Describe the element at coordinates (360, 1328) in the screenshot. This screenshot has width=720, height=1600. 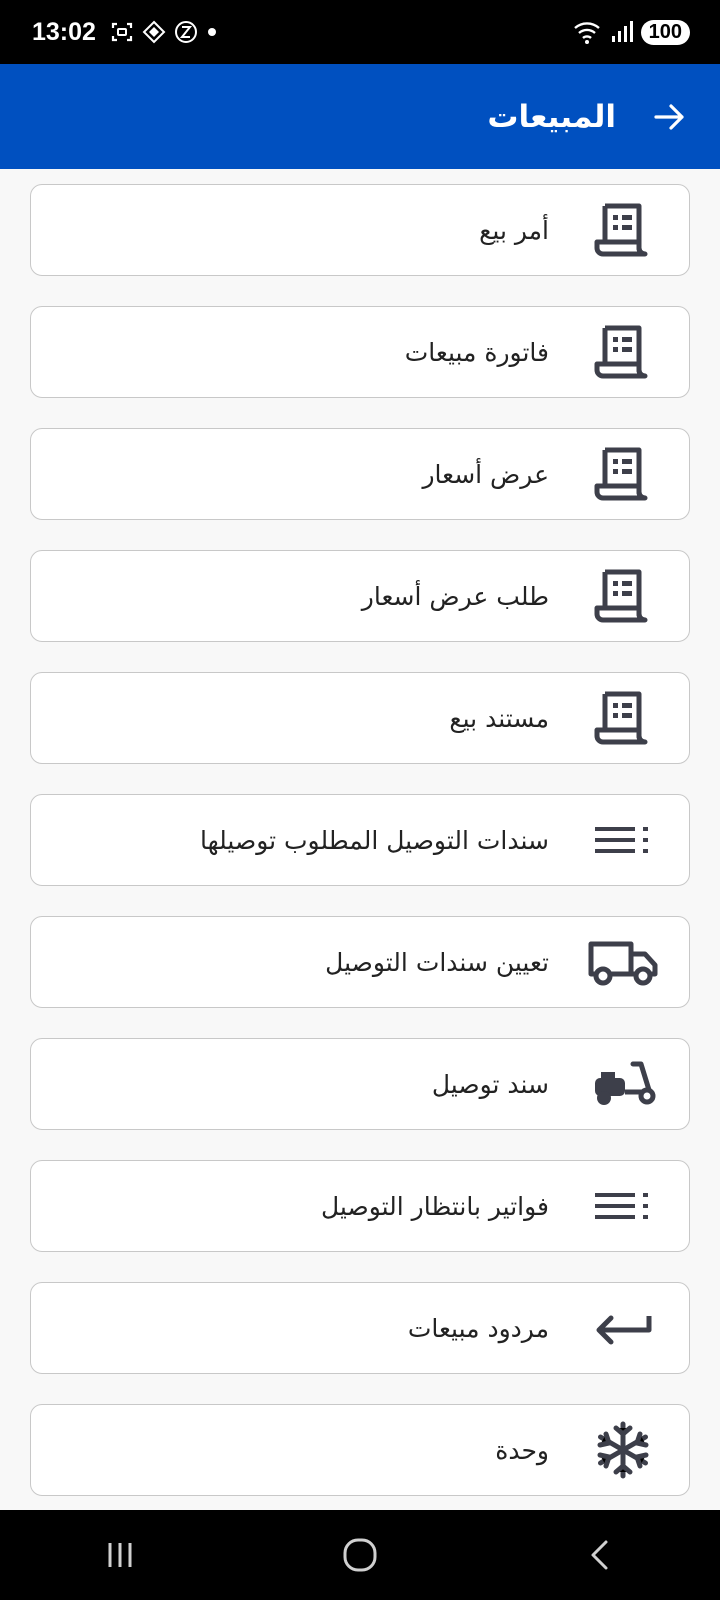
I see `menu-item-sales-return: مردود مبيعات` at that location.